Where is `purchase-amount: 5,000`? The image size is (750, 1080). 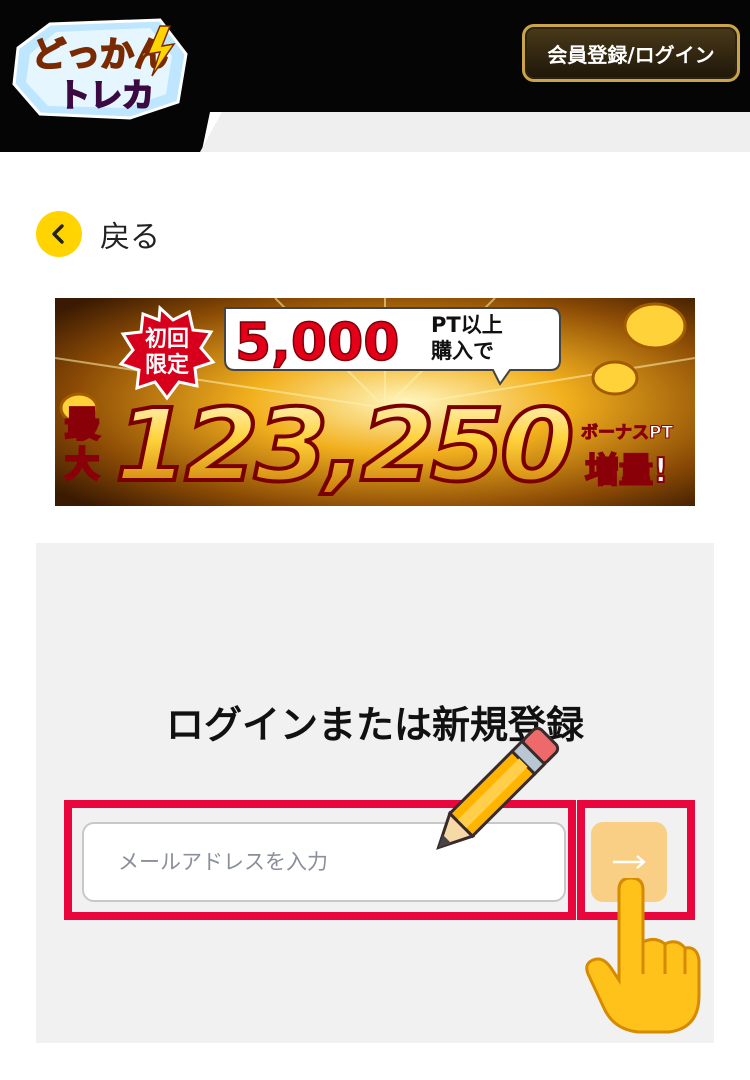 purchase-amount: 5,000 is located at coordinates (317, 343).